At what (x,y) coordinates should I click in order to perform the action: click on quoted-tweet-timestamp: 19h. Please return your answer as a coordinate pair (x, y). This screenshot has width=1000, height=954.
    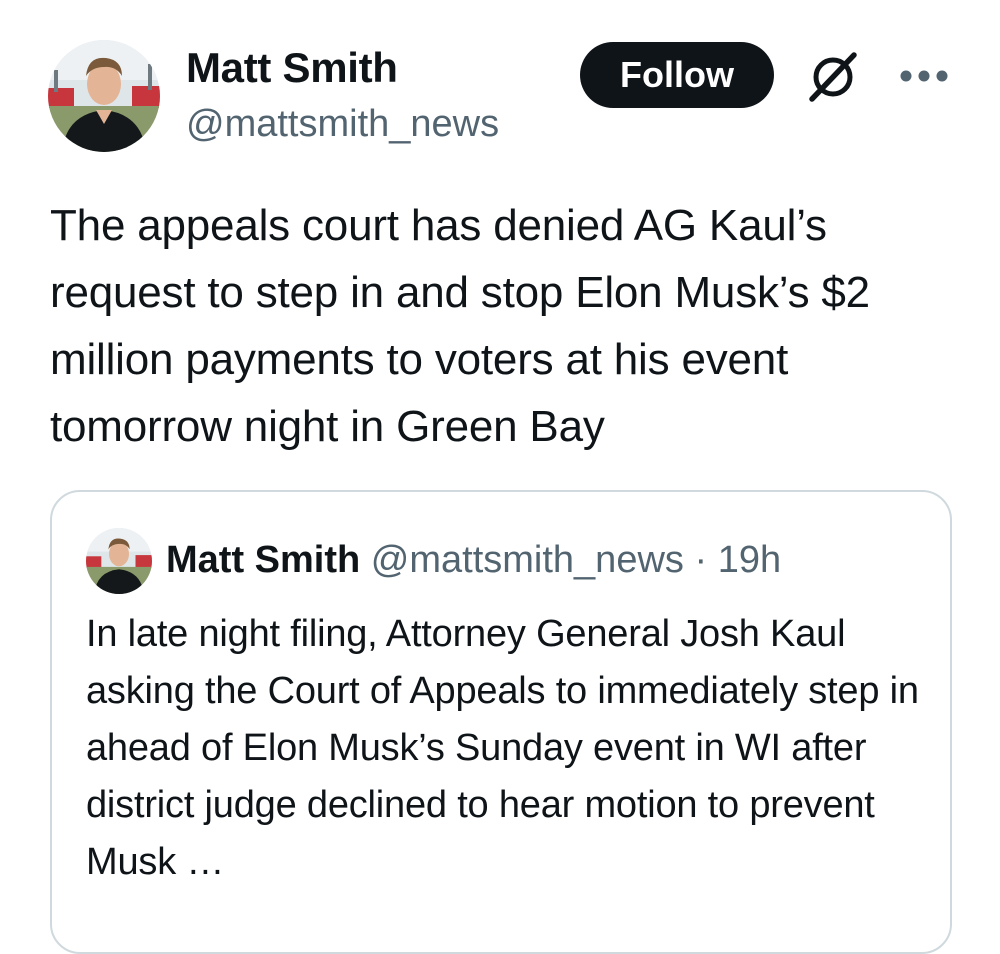
    Looking at the image, I should click on (749, 560).